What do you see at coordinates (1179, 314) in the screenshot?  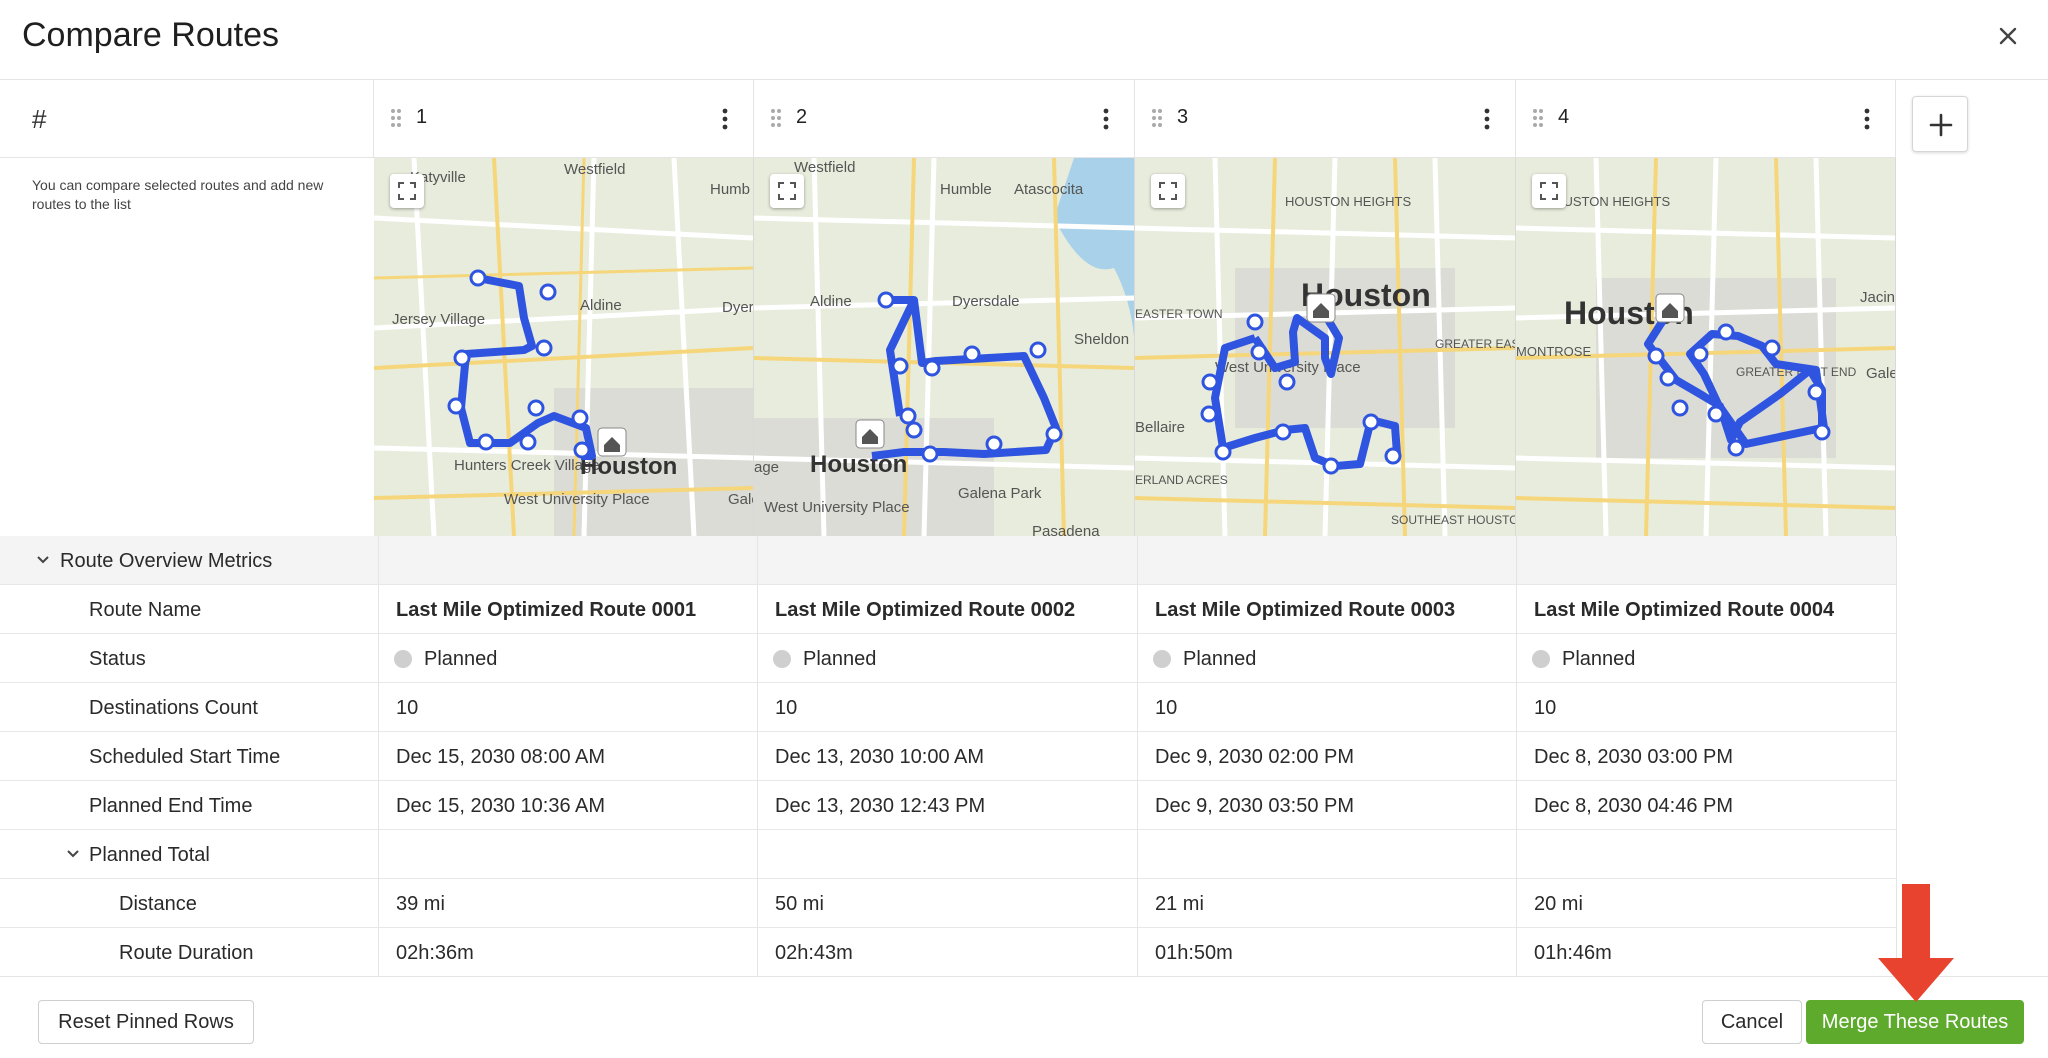 I see `map-label: EASTER TOWN` at bounding box center [1179, 314].